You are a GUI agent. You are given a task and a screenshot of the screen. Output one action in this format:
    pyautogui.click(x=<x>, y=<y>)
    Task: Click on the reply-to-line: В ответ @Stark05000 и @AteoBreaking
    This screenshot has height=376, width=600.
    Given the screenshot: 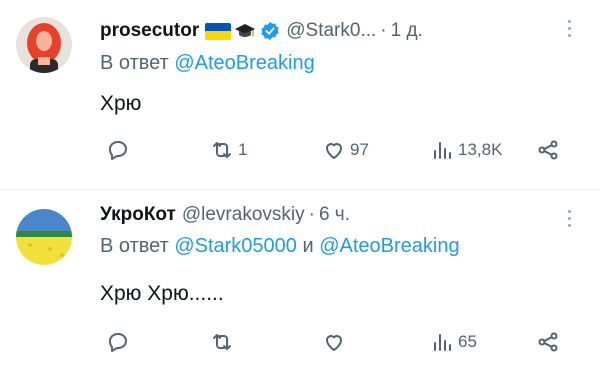 What is the action you would take?
    pyautogui.click(x=280, y=246)
    